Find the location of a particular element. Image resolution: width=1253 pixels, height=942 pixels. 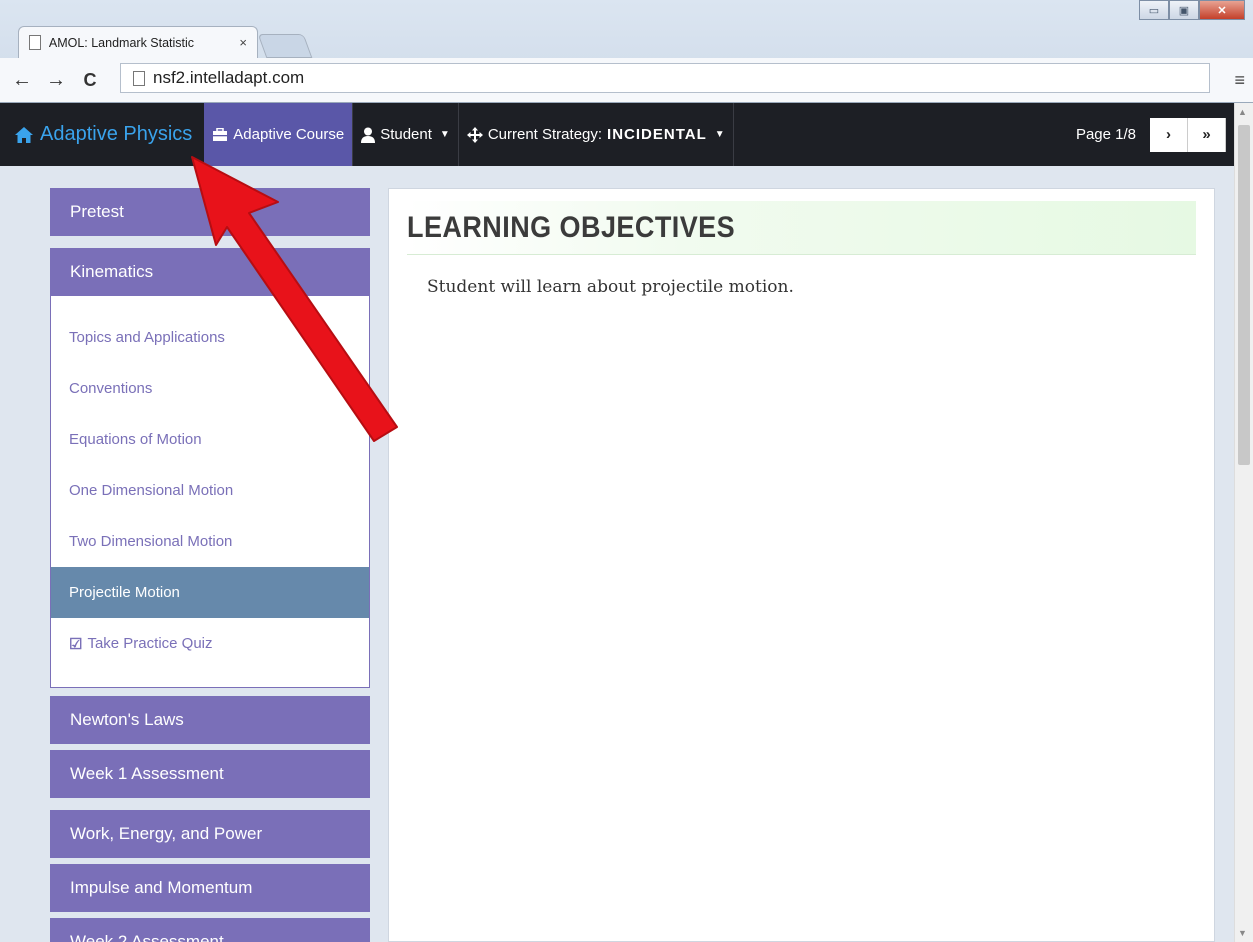

browser-toolbar: ← → C nsf2.intelladapt.com ≡ is located at coordinates (626, 80).